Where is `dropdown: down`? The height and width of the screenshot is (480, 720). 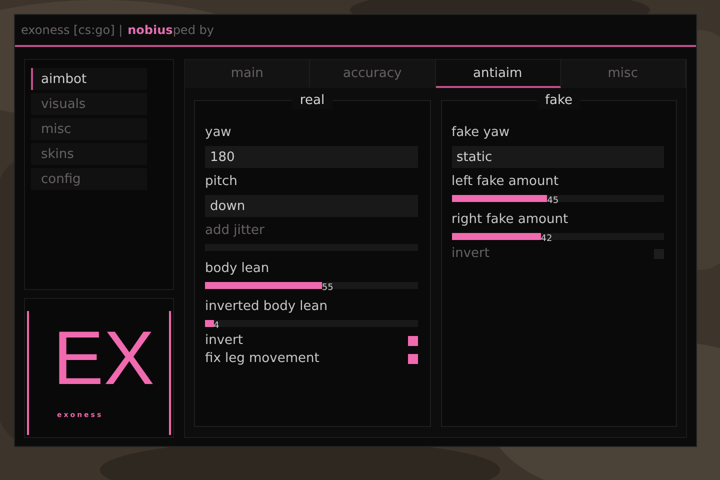 dropdown: down is located at coordinates (311, 206).